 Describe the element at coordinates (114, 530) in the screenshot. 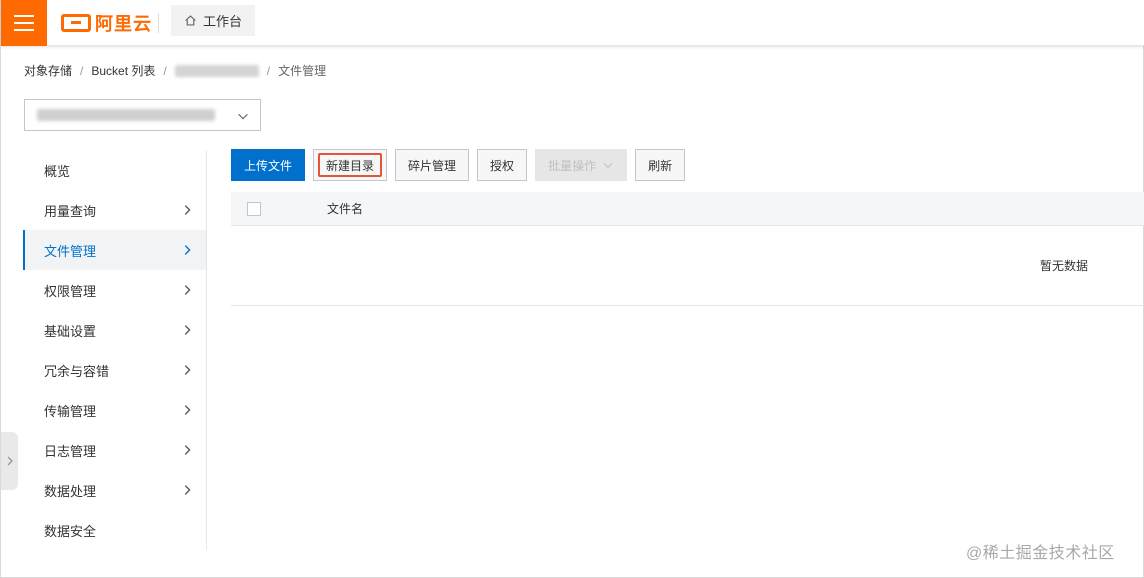

I see `sidebar-item-data-security: 数据安全` at that location.